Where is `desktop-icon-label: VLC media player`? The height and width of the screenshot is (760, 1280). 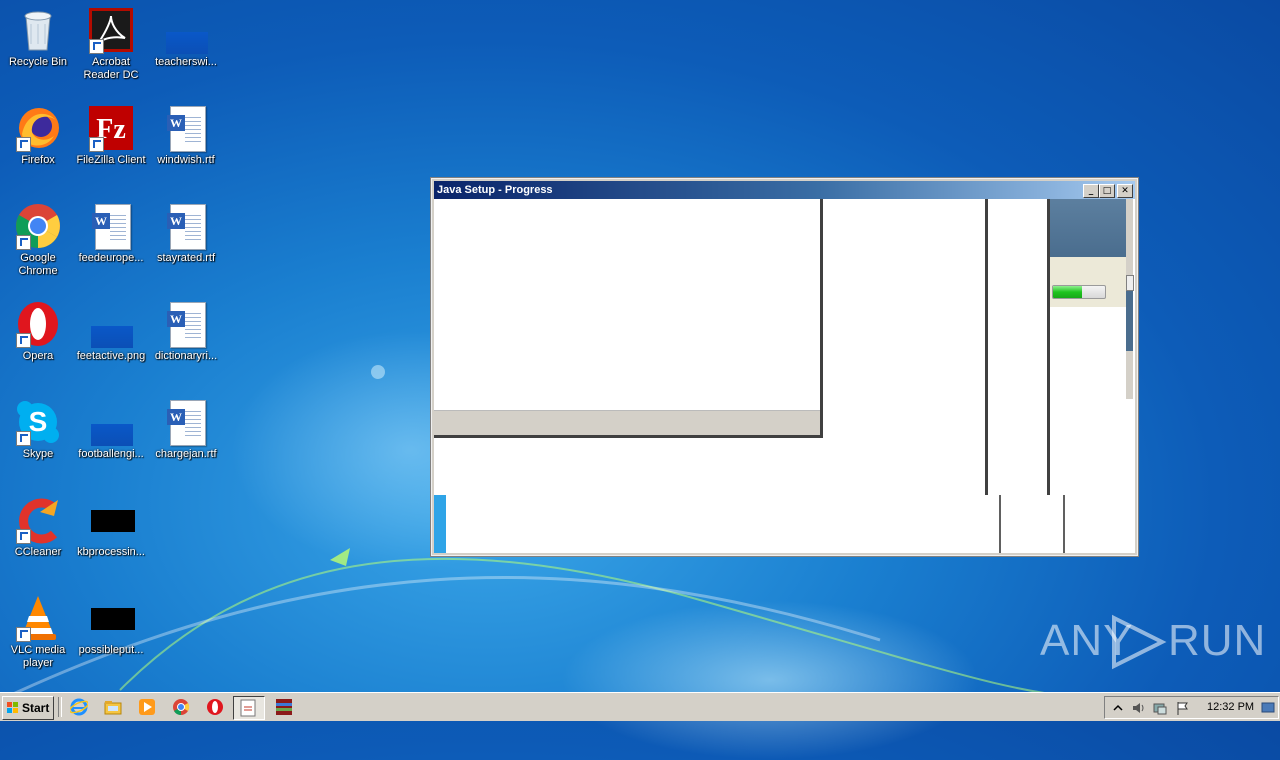 desktop-icon-label: VLC media player is located at coordinates (38, 656).